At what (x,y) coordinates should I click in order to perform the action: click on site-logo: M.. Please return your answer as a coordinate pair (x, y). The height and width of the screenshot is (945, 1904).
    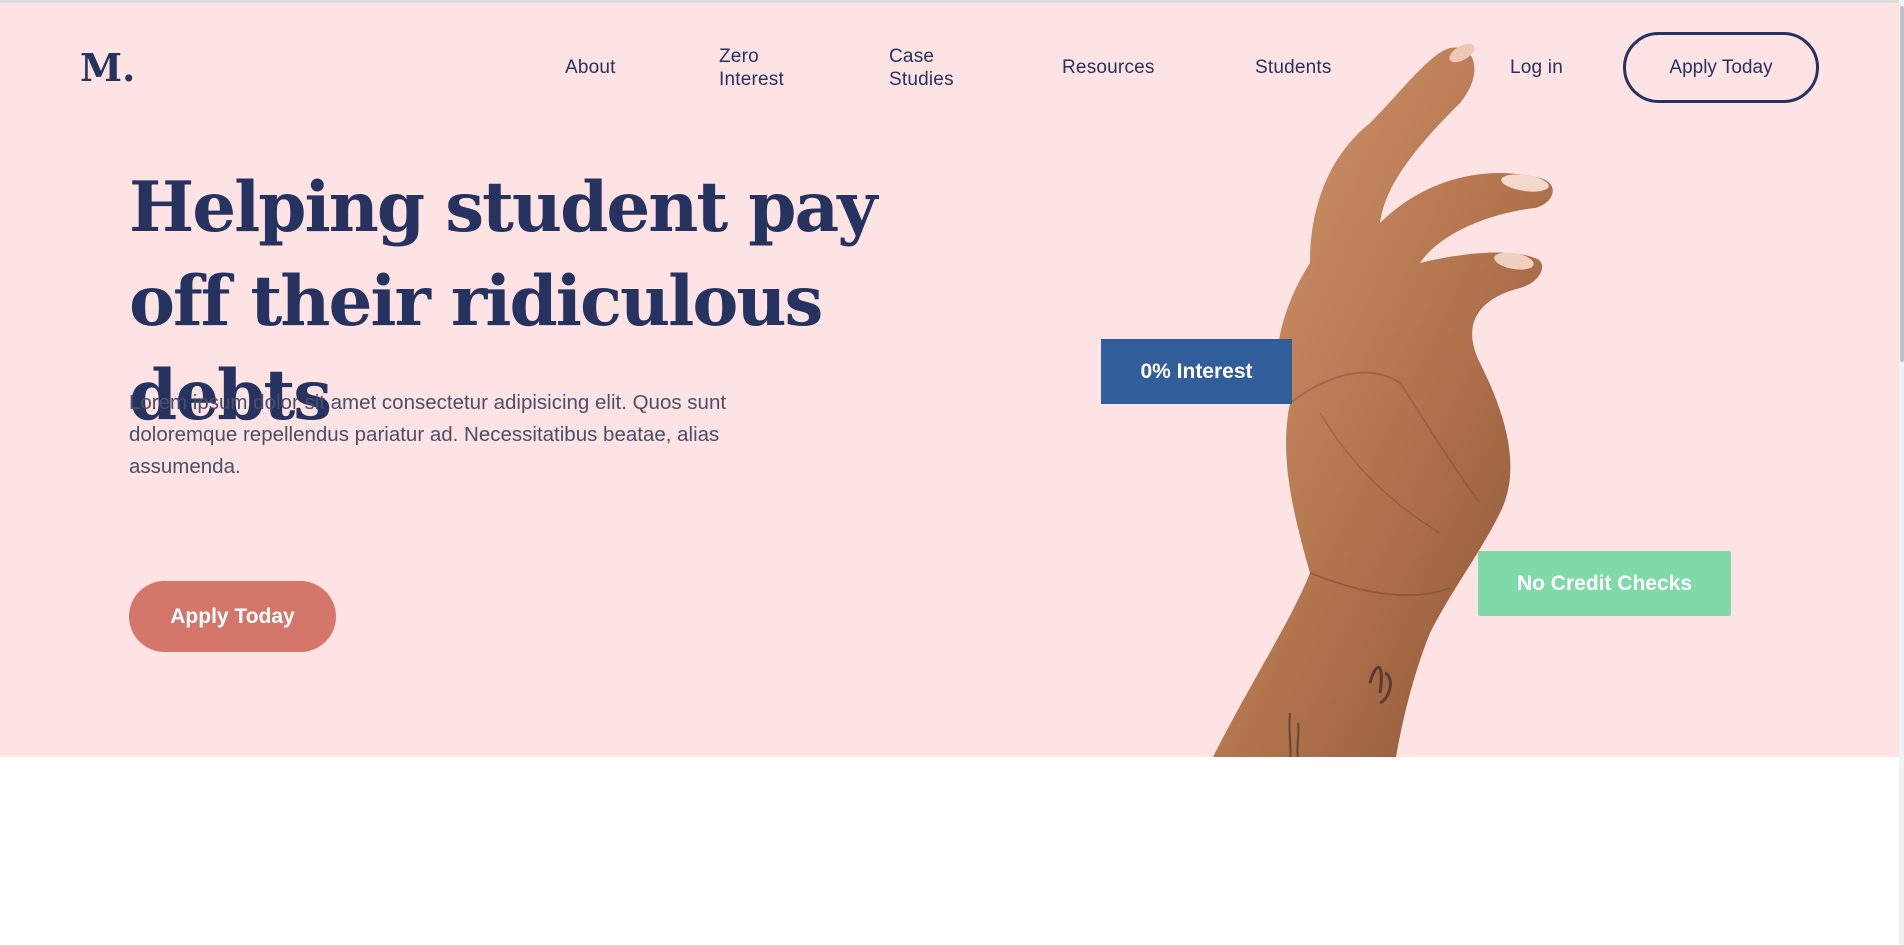
    Looking at the image, I should click on (107, 67).